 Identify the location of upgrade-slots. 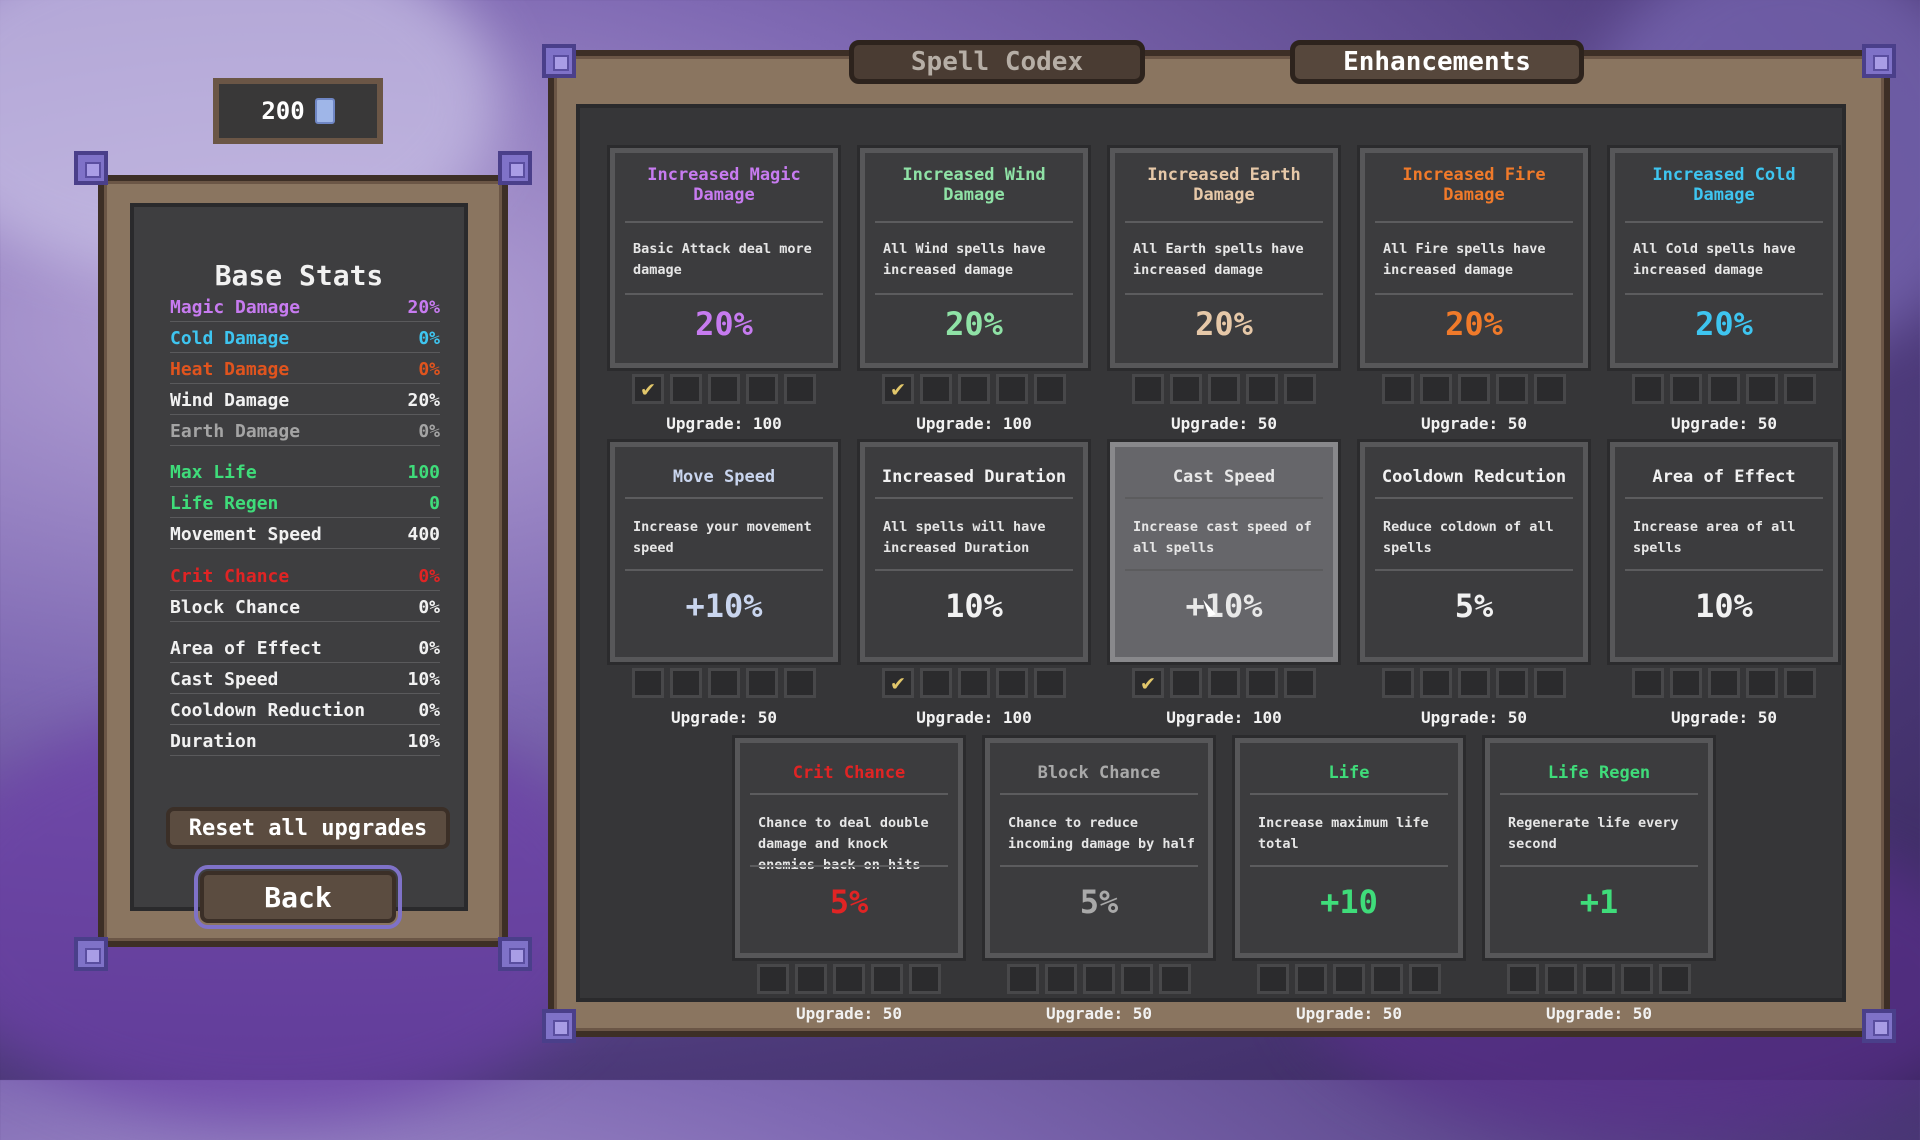
(1599, 979).